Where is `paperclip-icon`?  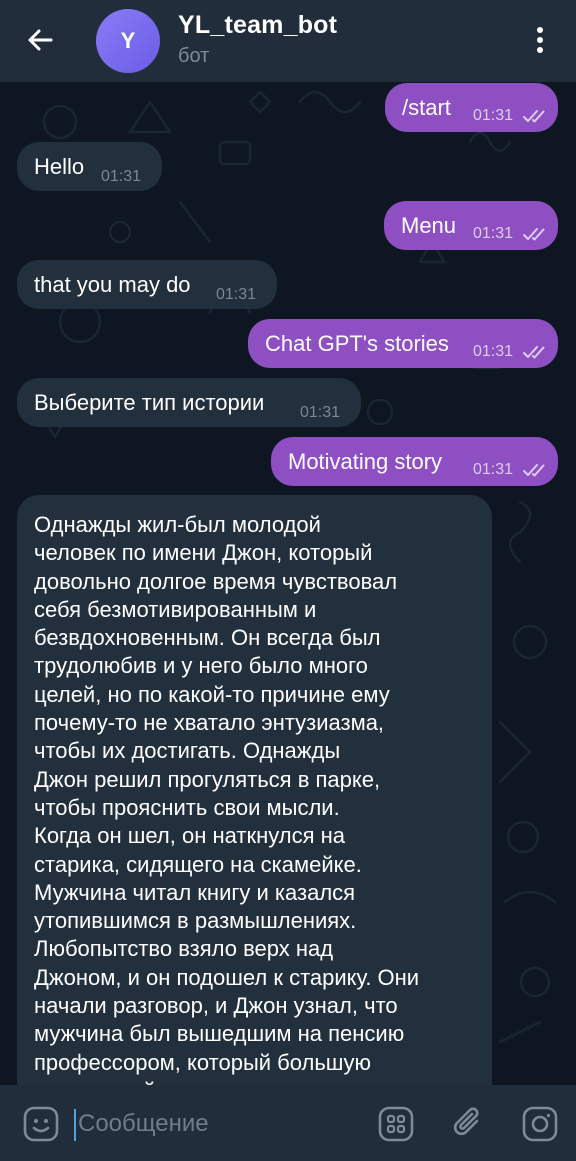 paperclip-icon is located at coordinates (468, 1123).